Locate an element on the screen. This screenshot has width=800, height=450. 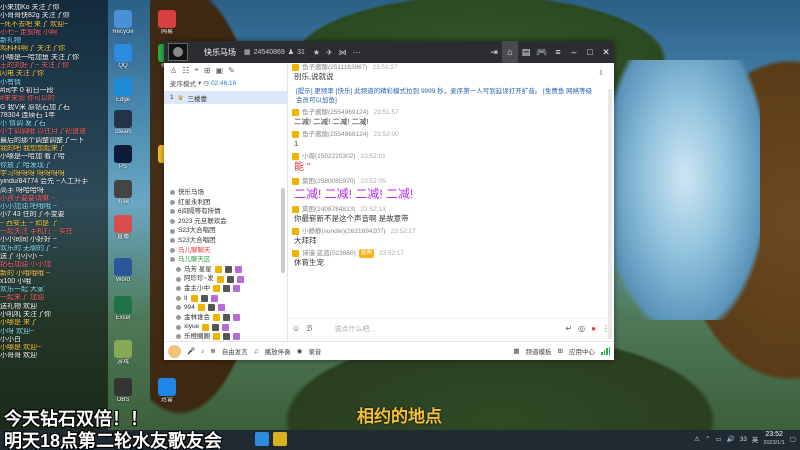
badge-icon is located at coordinates (211, 308).